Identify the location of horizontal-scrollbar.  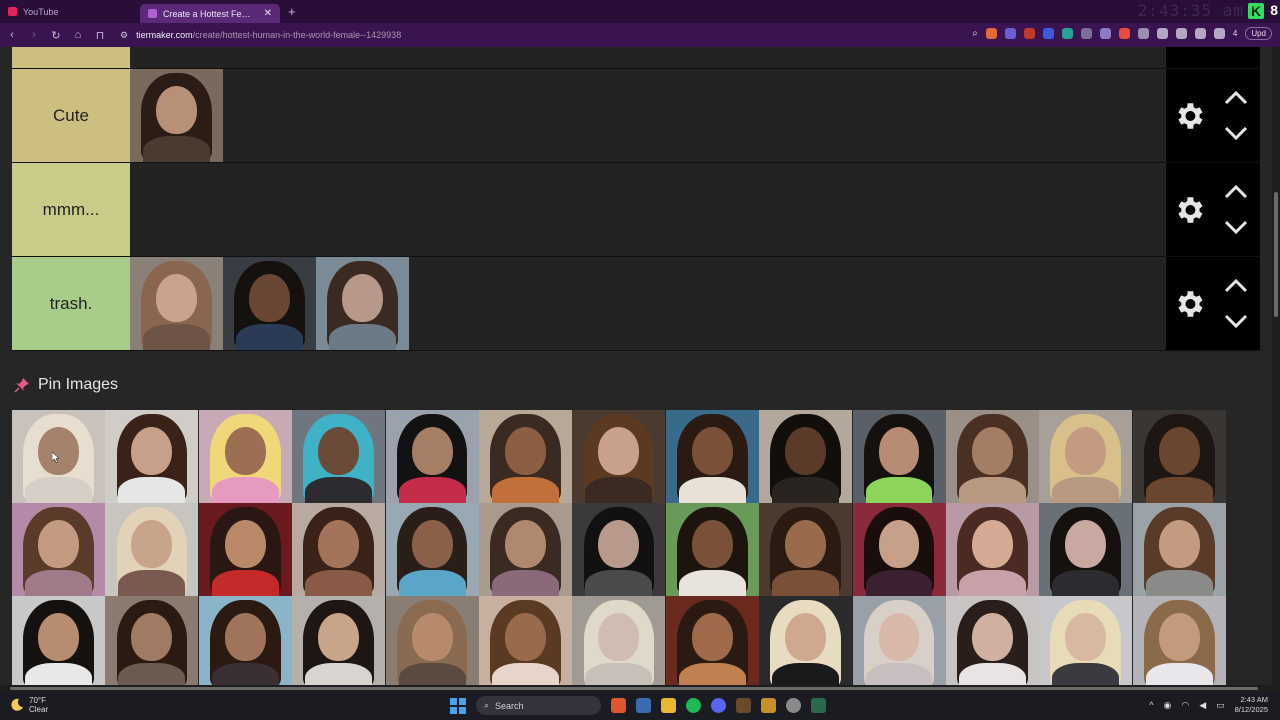
(640, 688).